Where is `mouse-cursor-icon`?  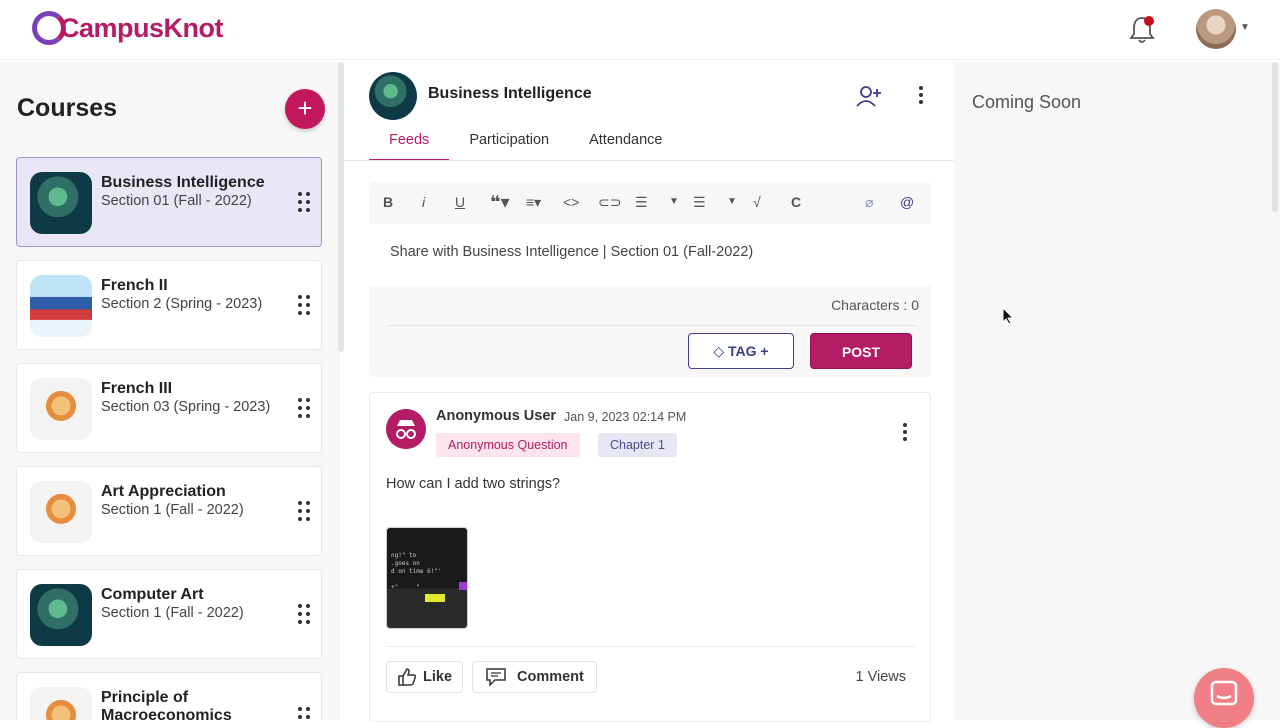
mouse-cursor-icon is located at coordinates (1008, 316).